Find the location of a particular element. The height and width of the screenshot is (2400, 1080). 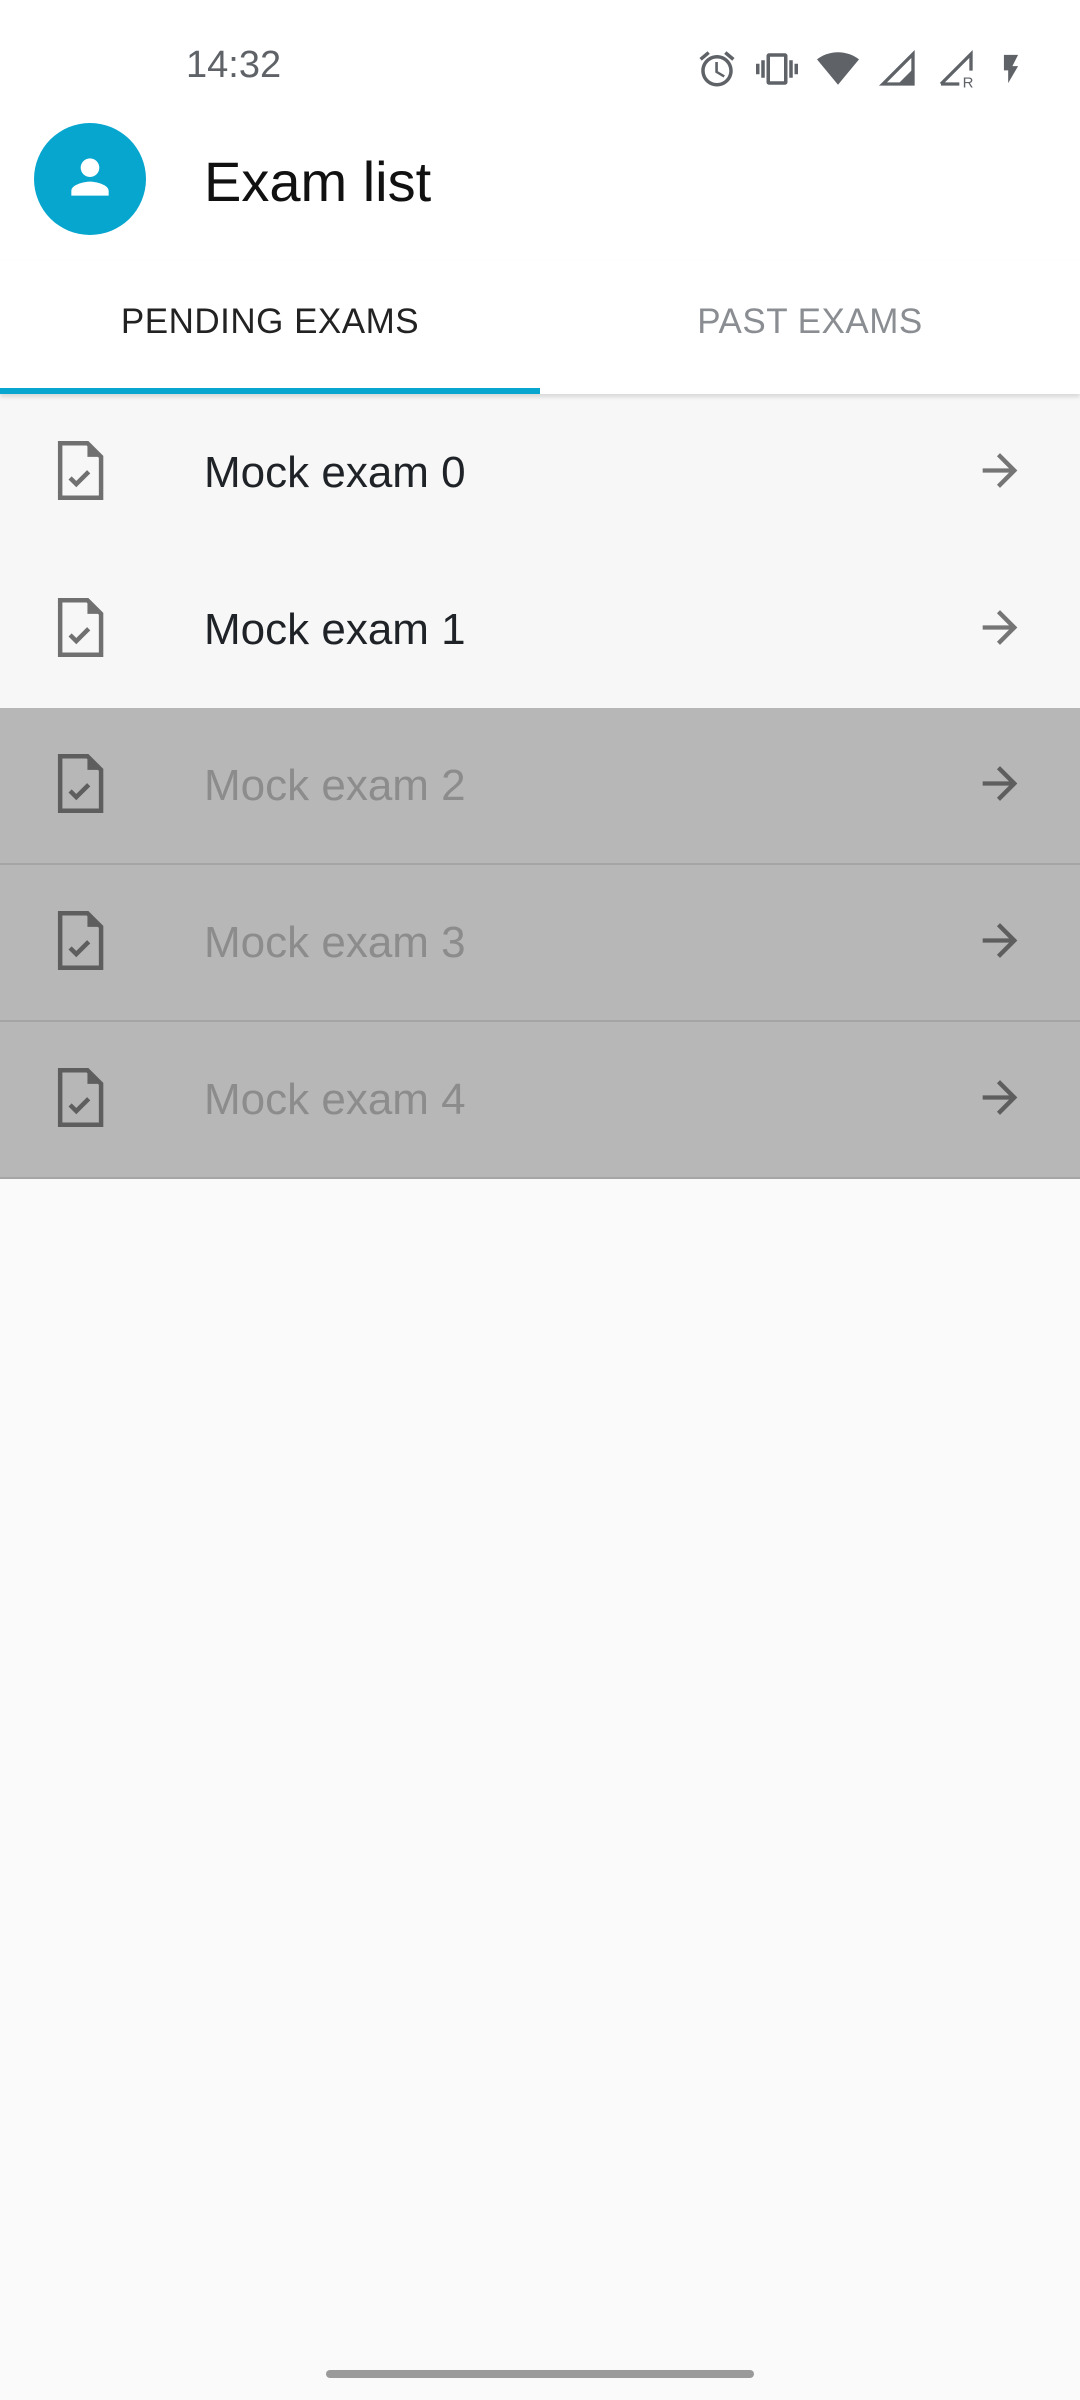

status-bar: 14:32 R is located at coordinates (540, 60).